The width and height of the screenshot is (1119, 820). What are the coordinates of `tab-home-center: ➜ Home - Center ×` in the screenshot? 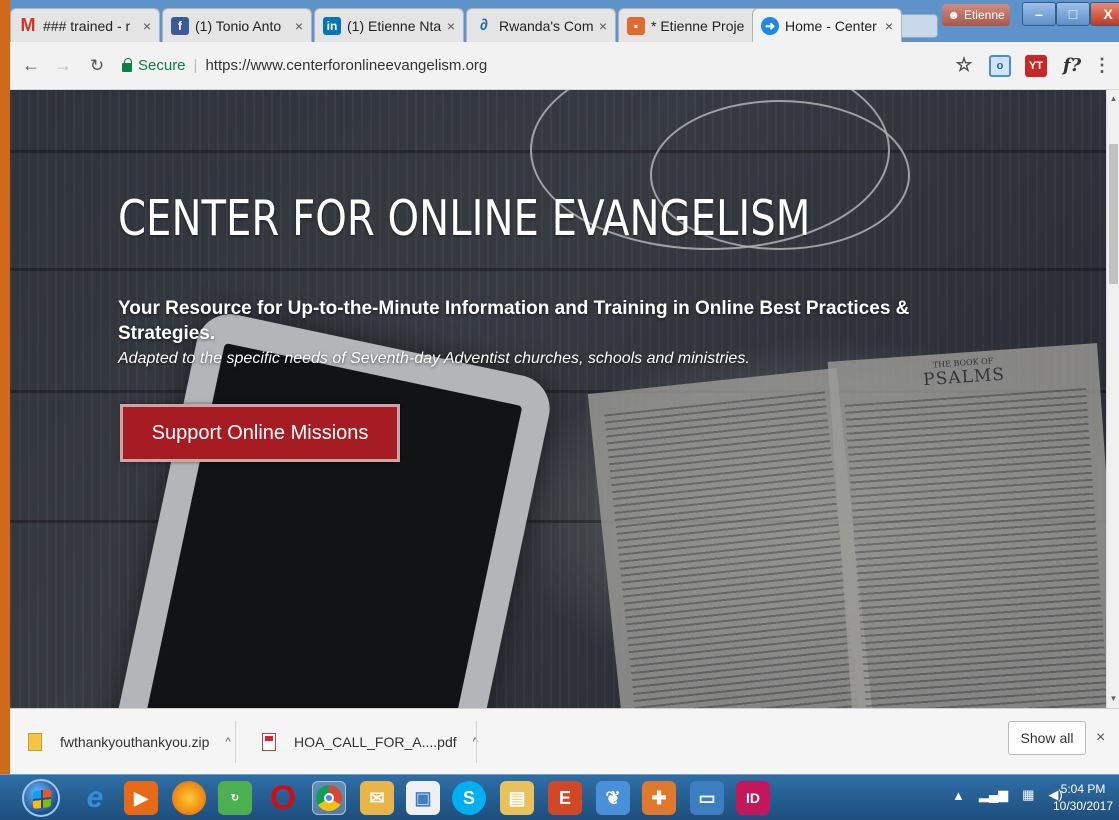 It's located at (827, 25).